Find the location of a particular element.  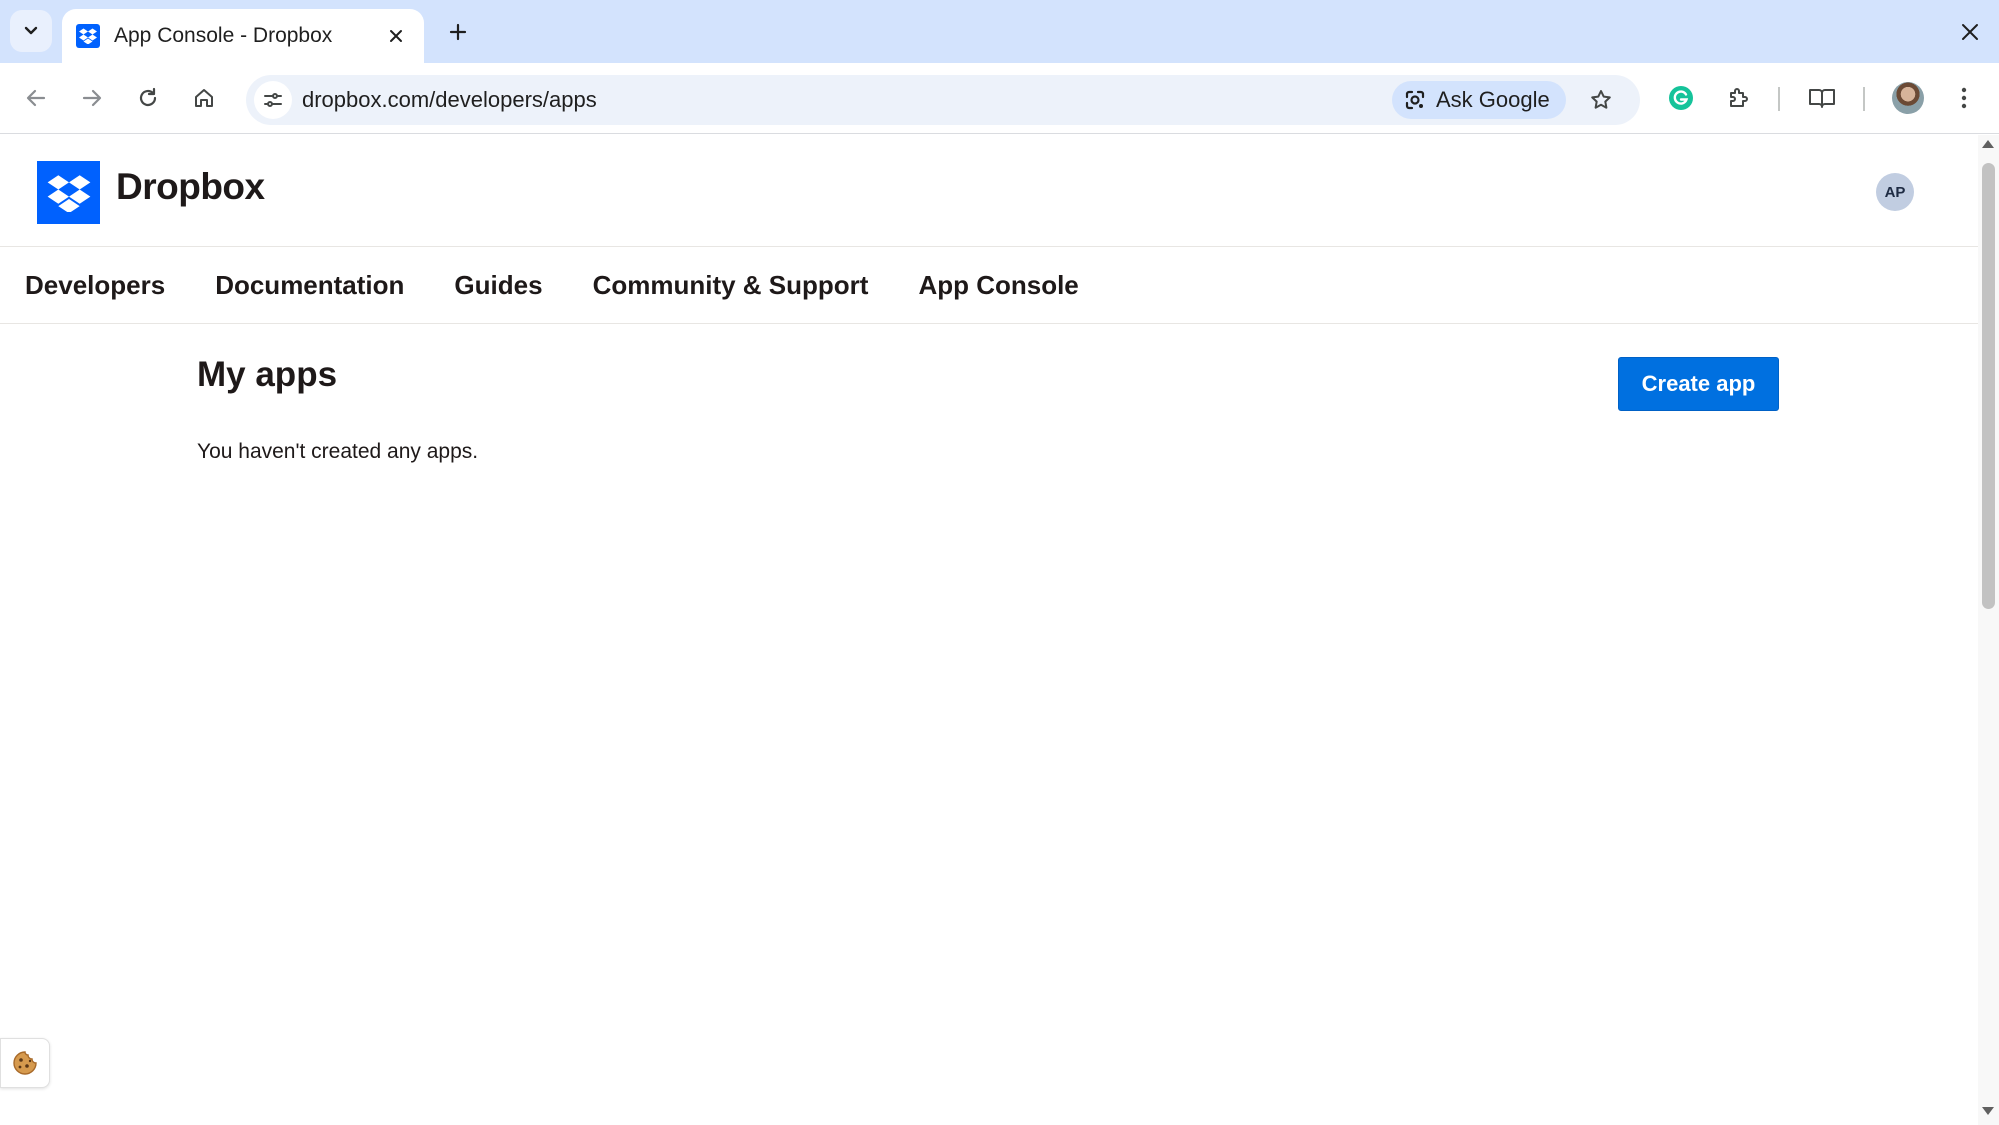

browser-menu-button is located at coordinates (1964, 98).